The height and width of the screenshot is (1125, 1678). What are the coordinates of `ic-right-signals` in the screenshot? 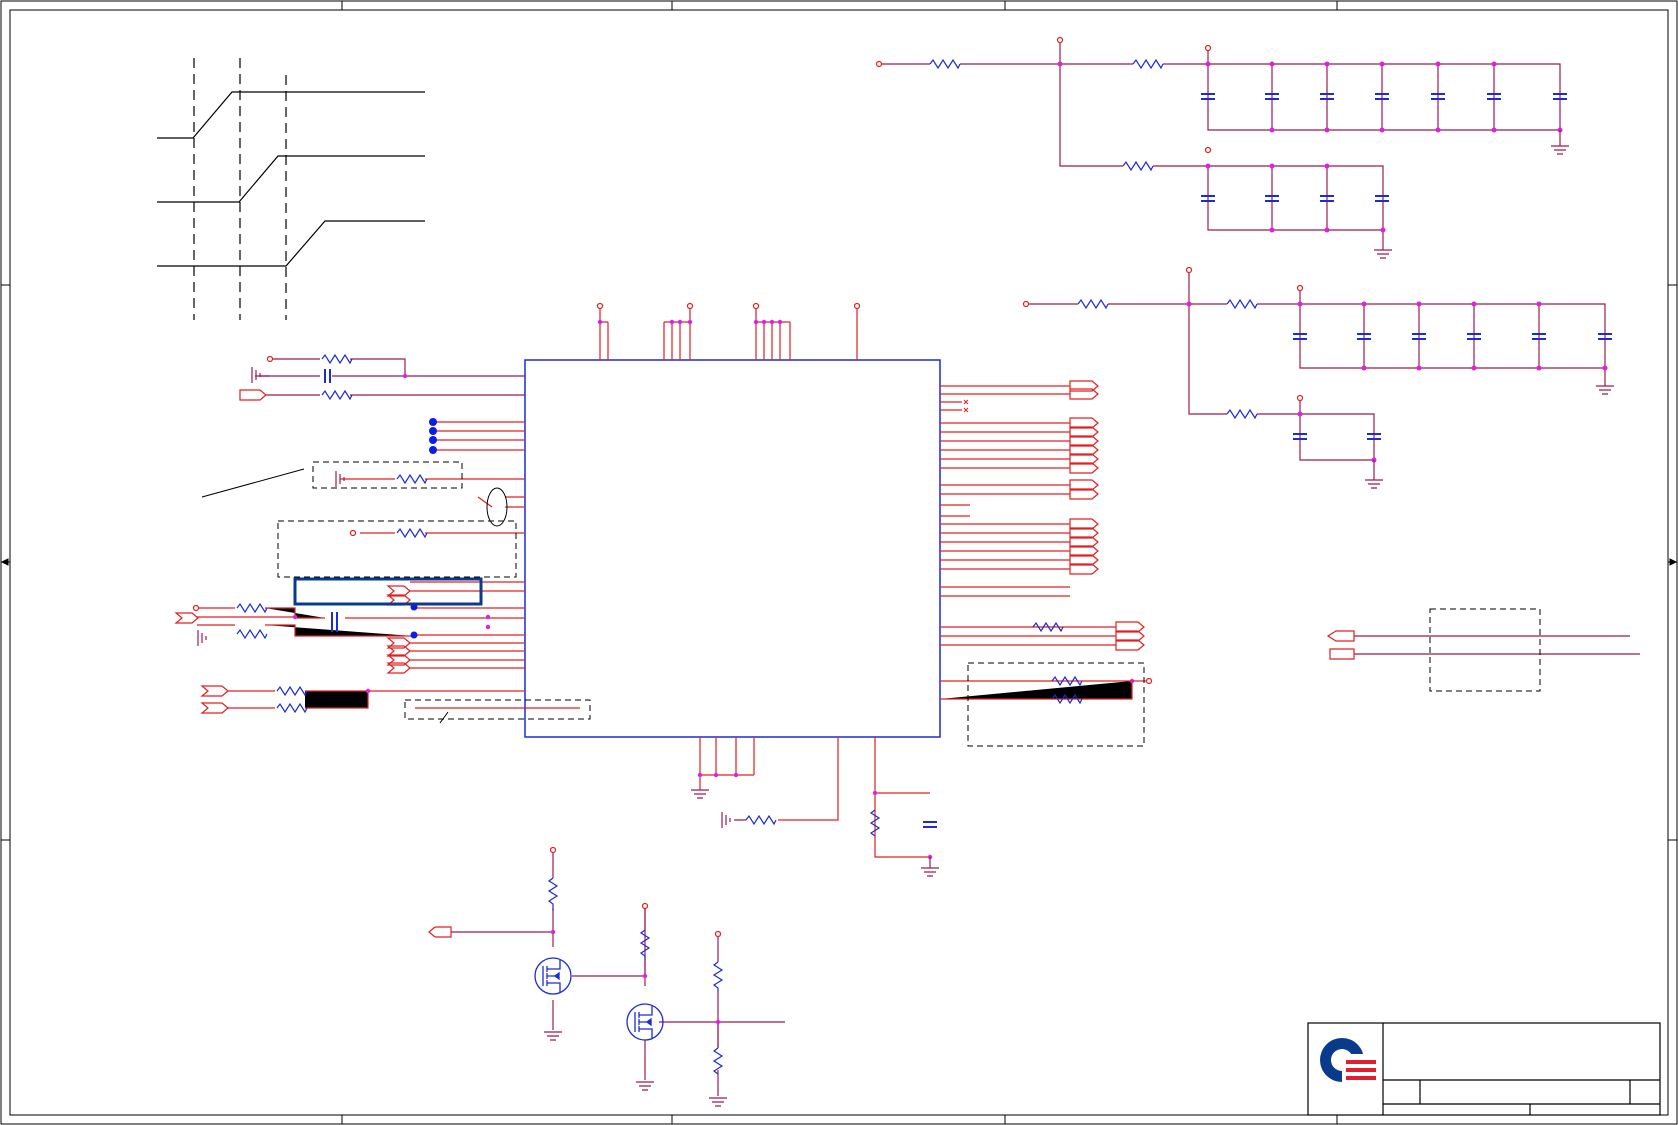 It's located at (1046, 563).